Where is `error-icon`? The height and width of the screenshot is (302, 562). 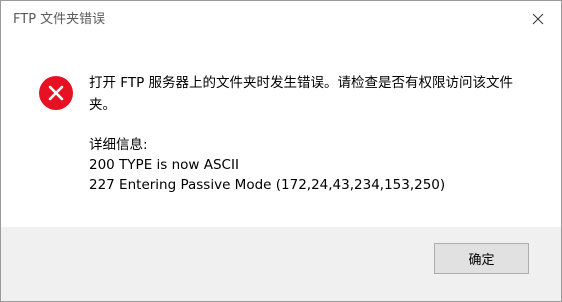
error-icon is located at coordinates (56, 93).